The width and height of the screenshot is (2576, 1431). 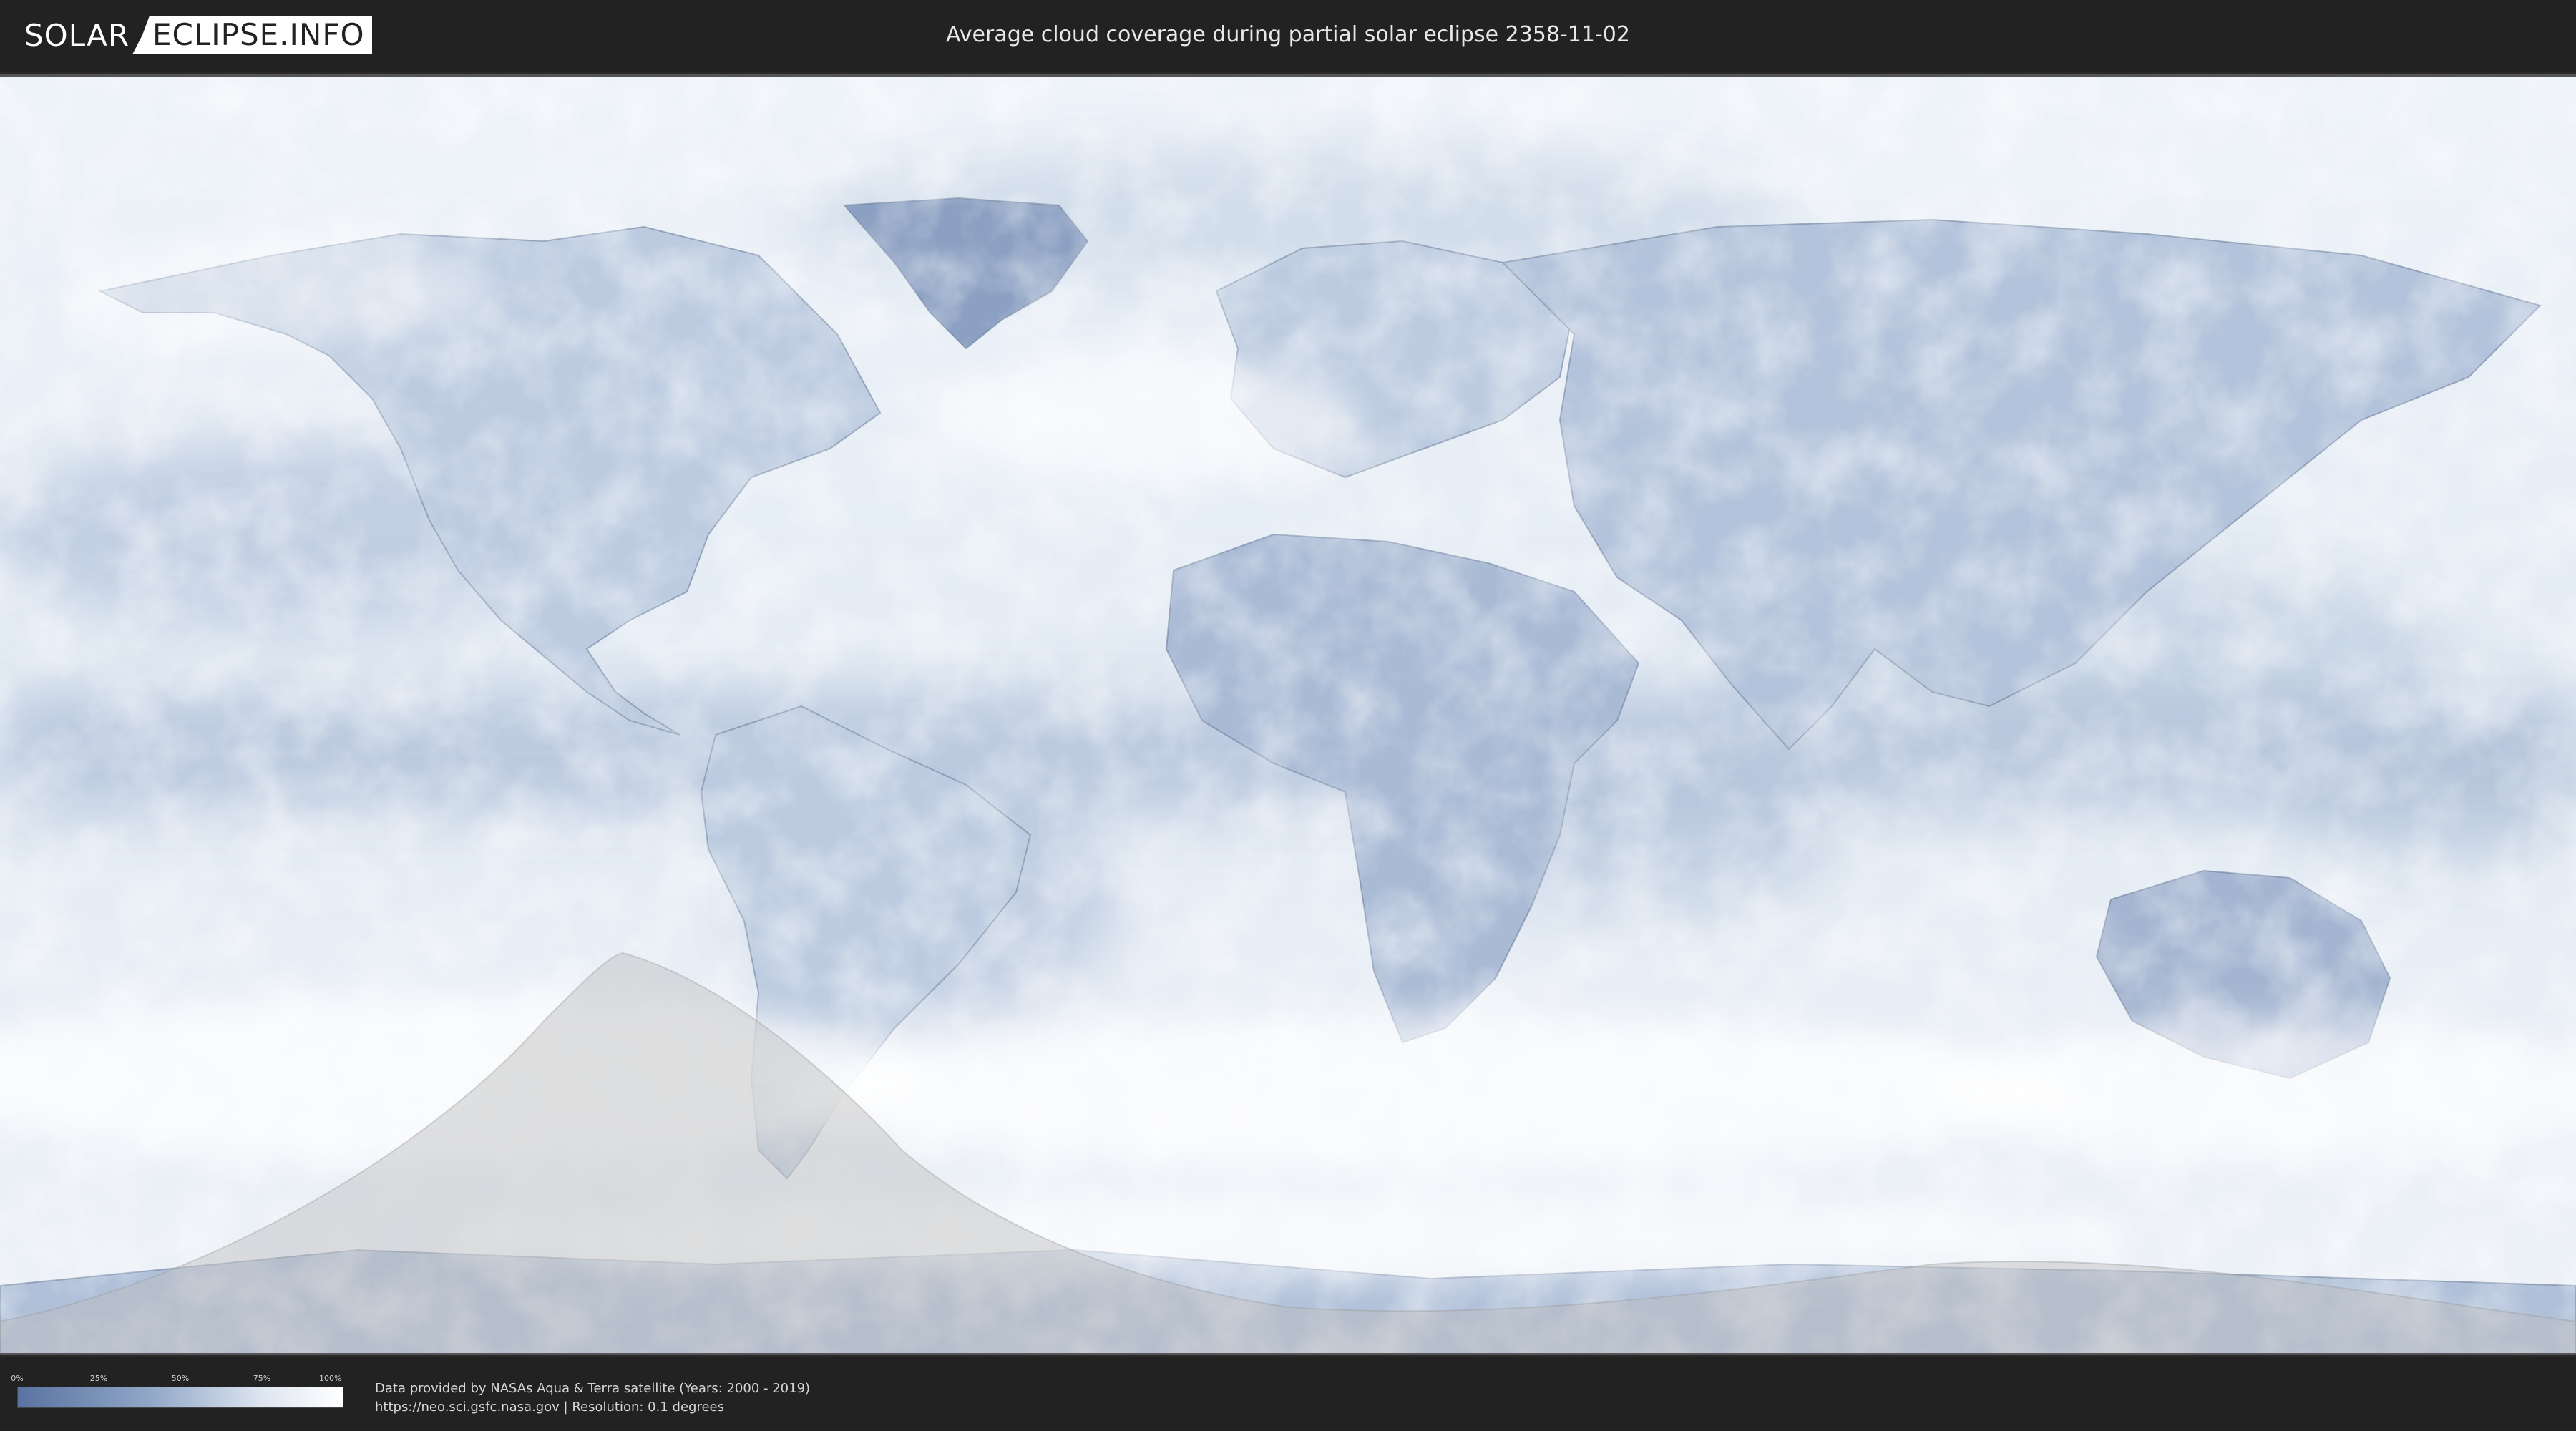 What do you see at coordinates (180, 1378) in the screenshot?
I see `legend-tick-50: 50%` at bounding box center [180, 1378].